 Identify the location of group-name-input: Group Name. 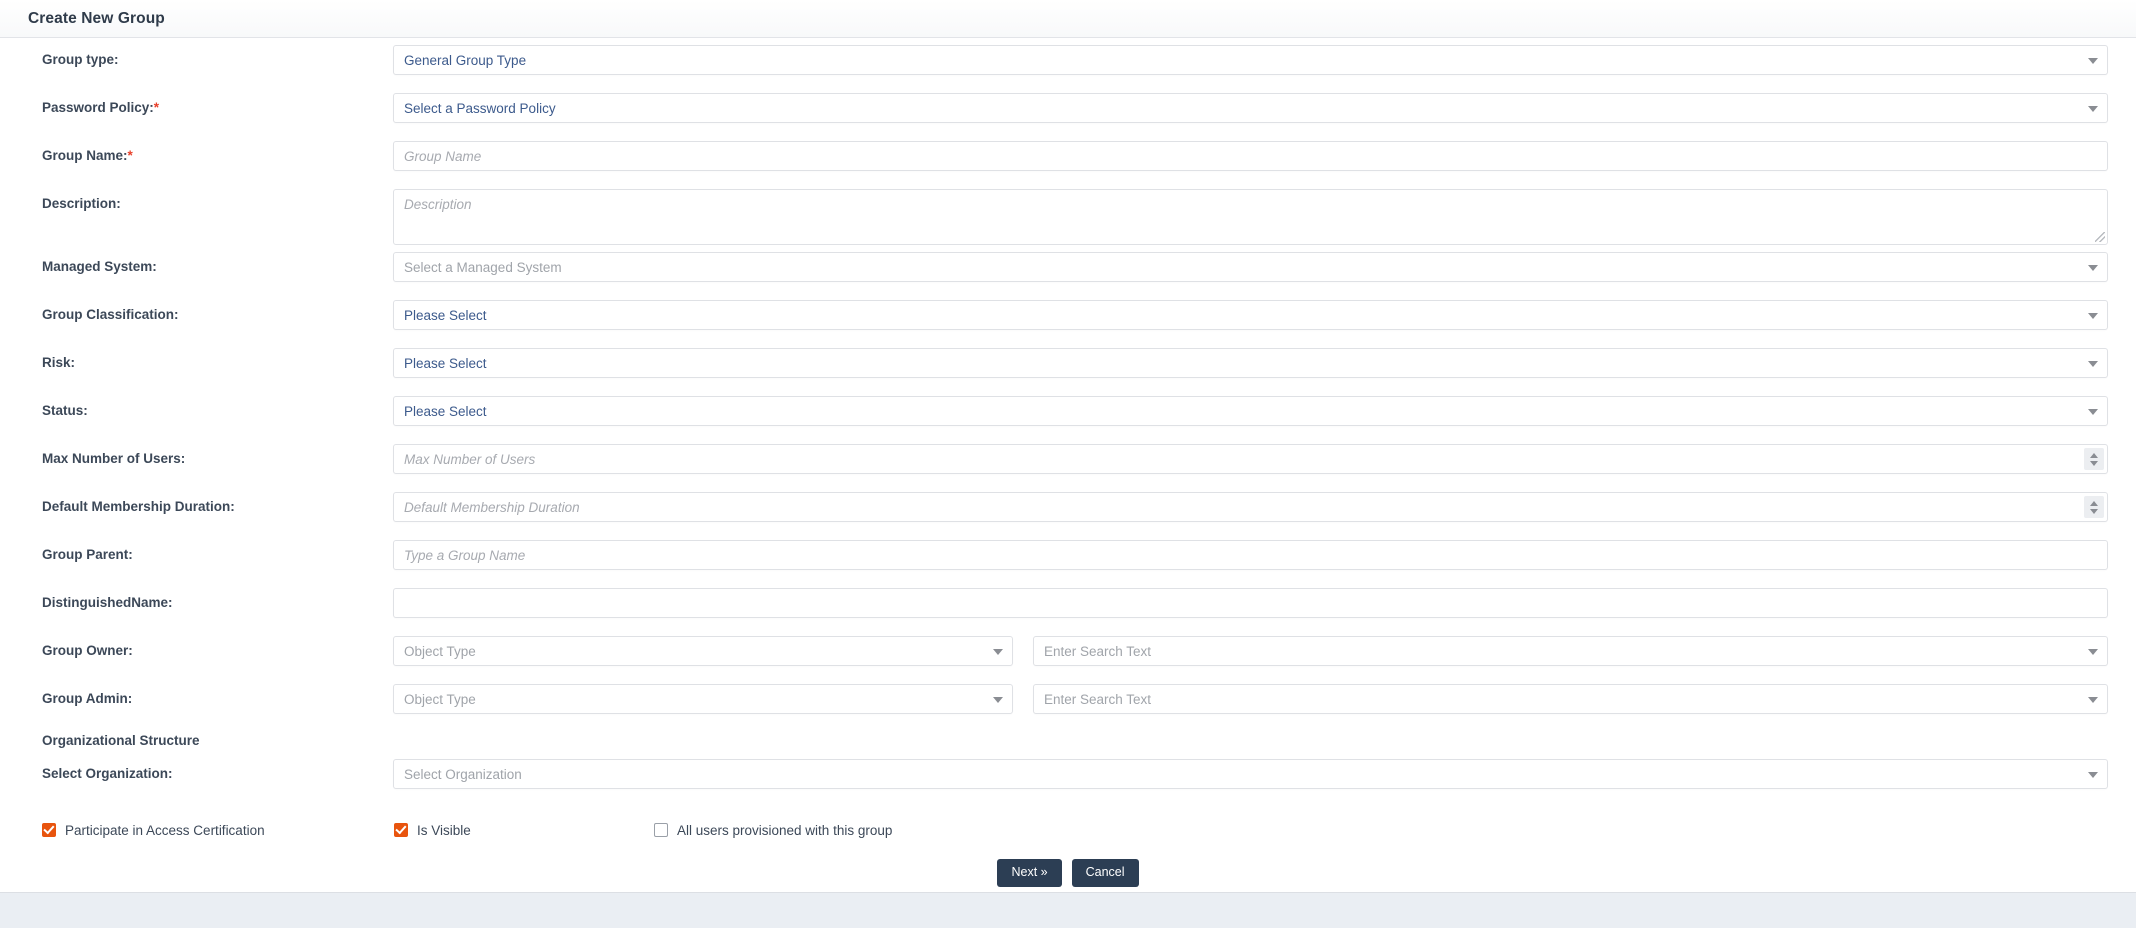
(1250, 156).